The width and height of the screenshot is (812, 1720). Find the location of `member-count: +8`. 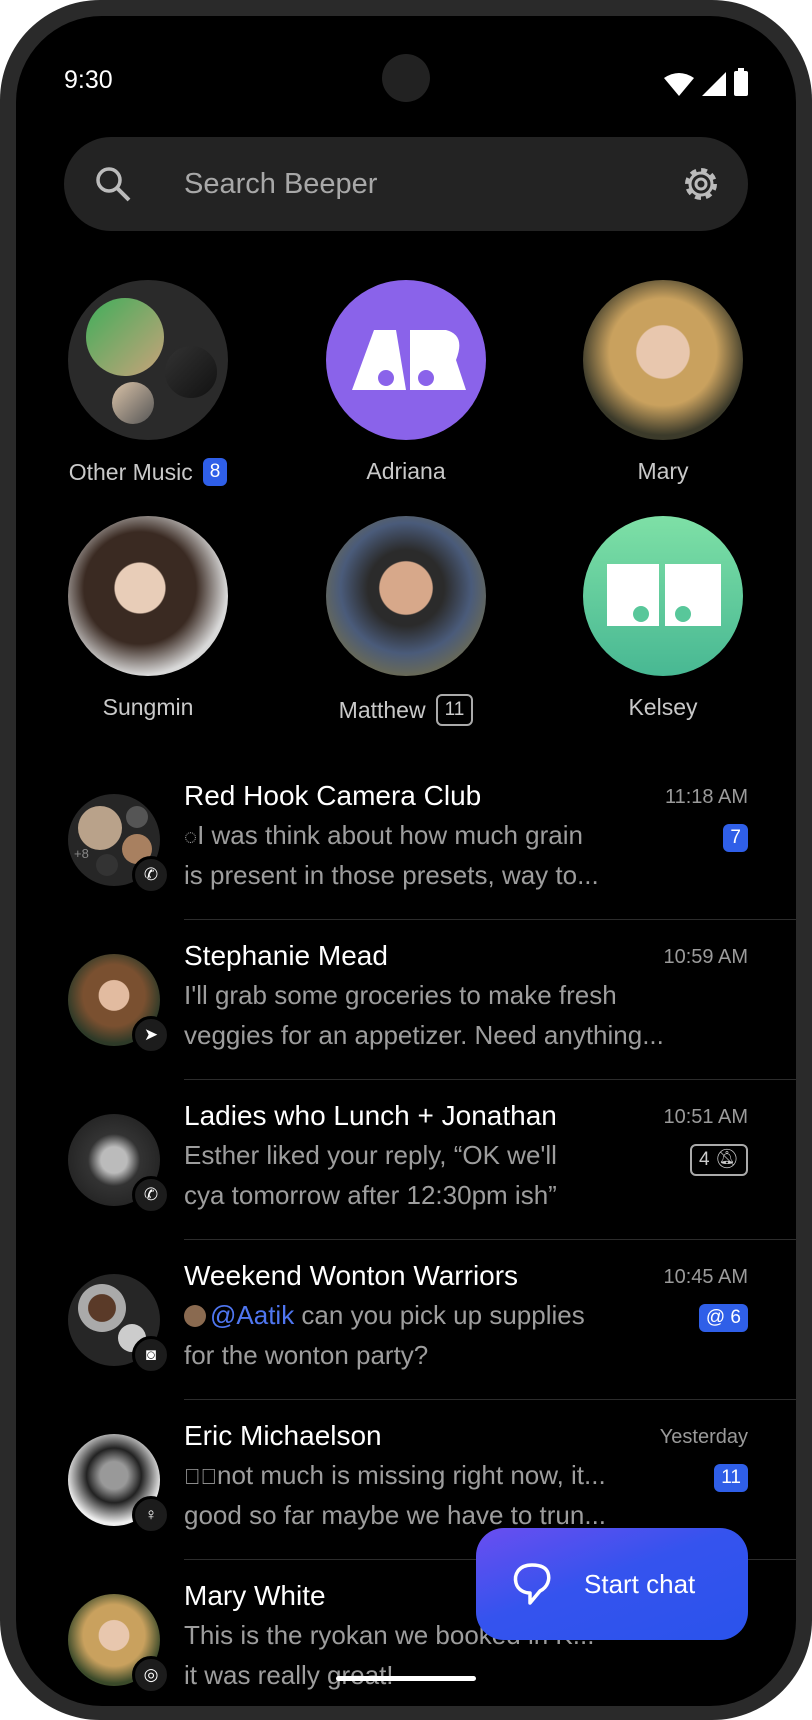

member-count: +8 is located at coordinates (81, 853).